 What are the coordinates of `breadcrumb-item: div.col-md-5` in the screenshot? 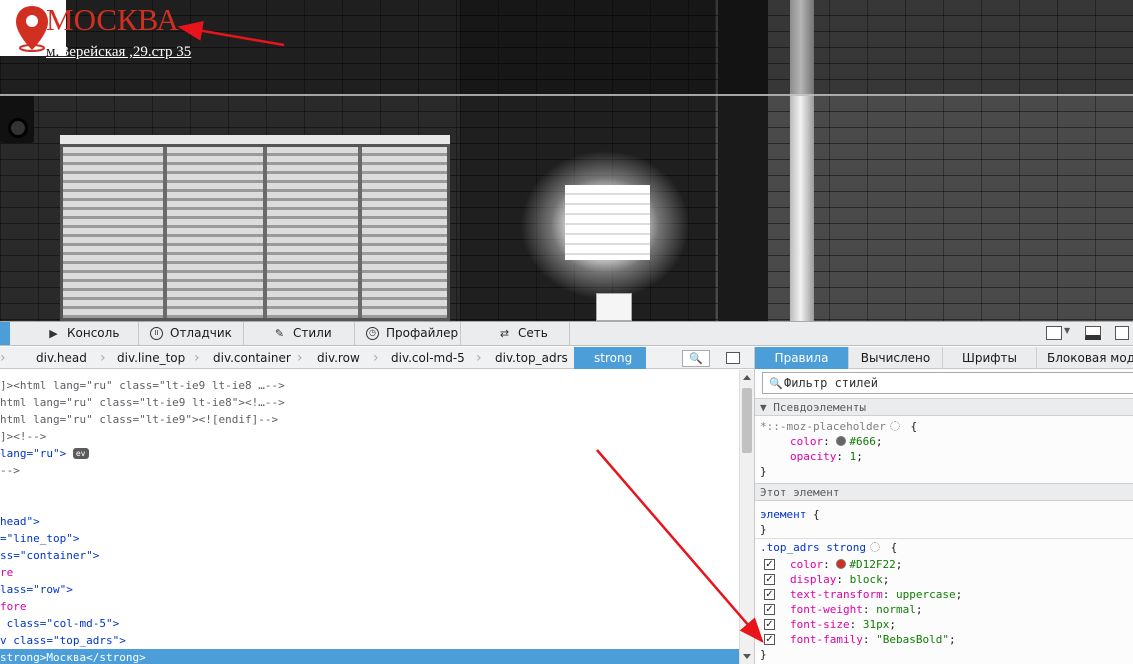 It's located at (428, 358).